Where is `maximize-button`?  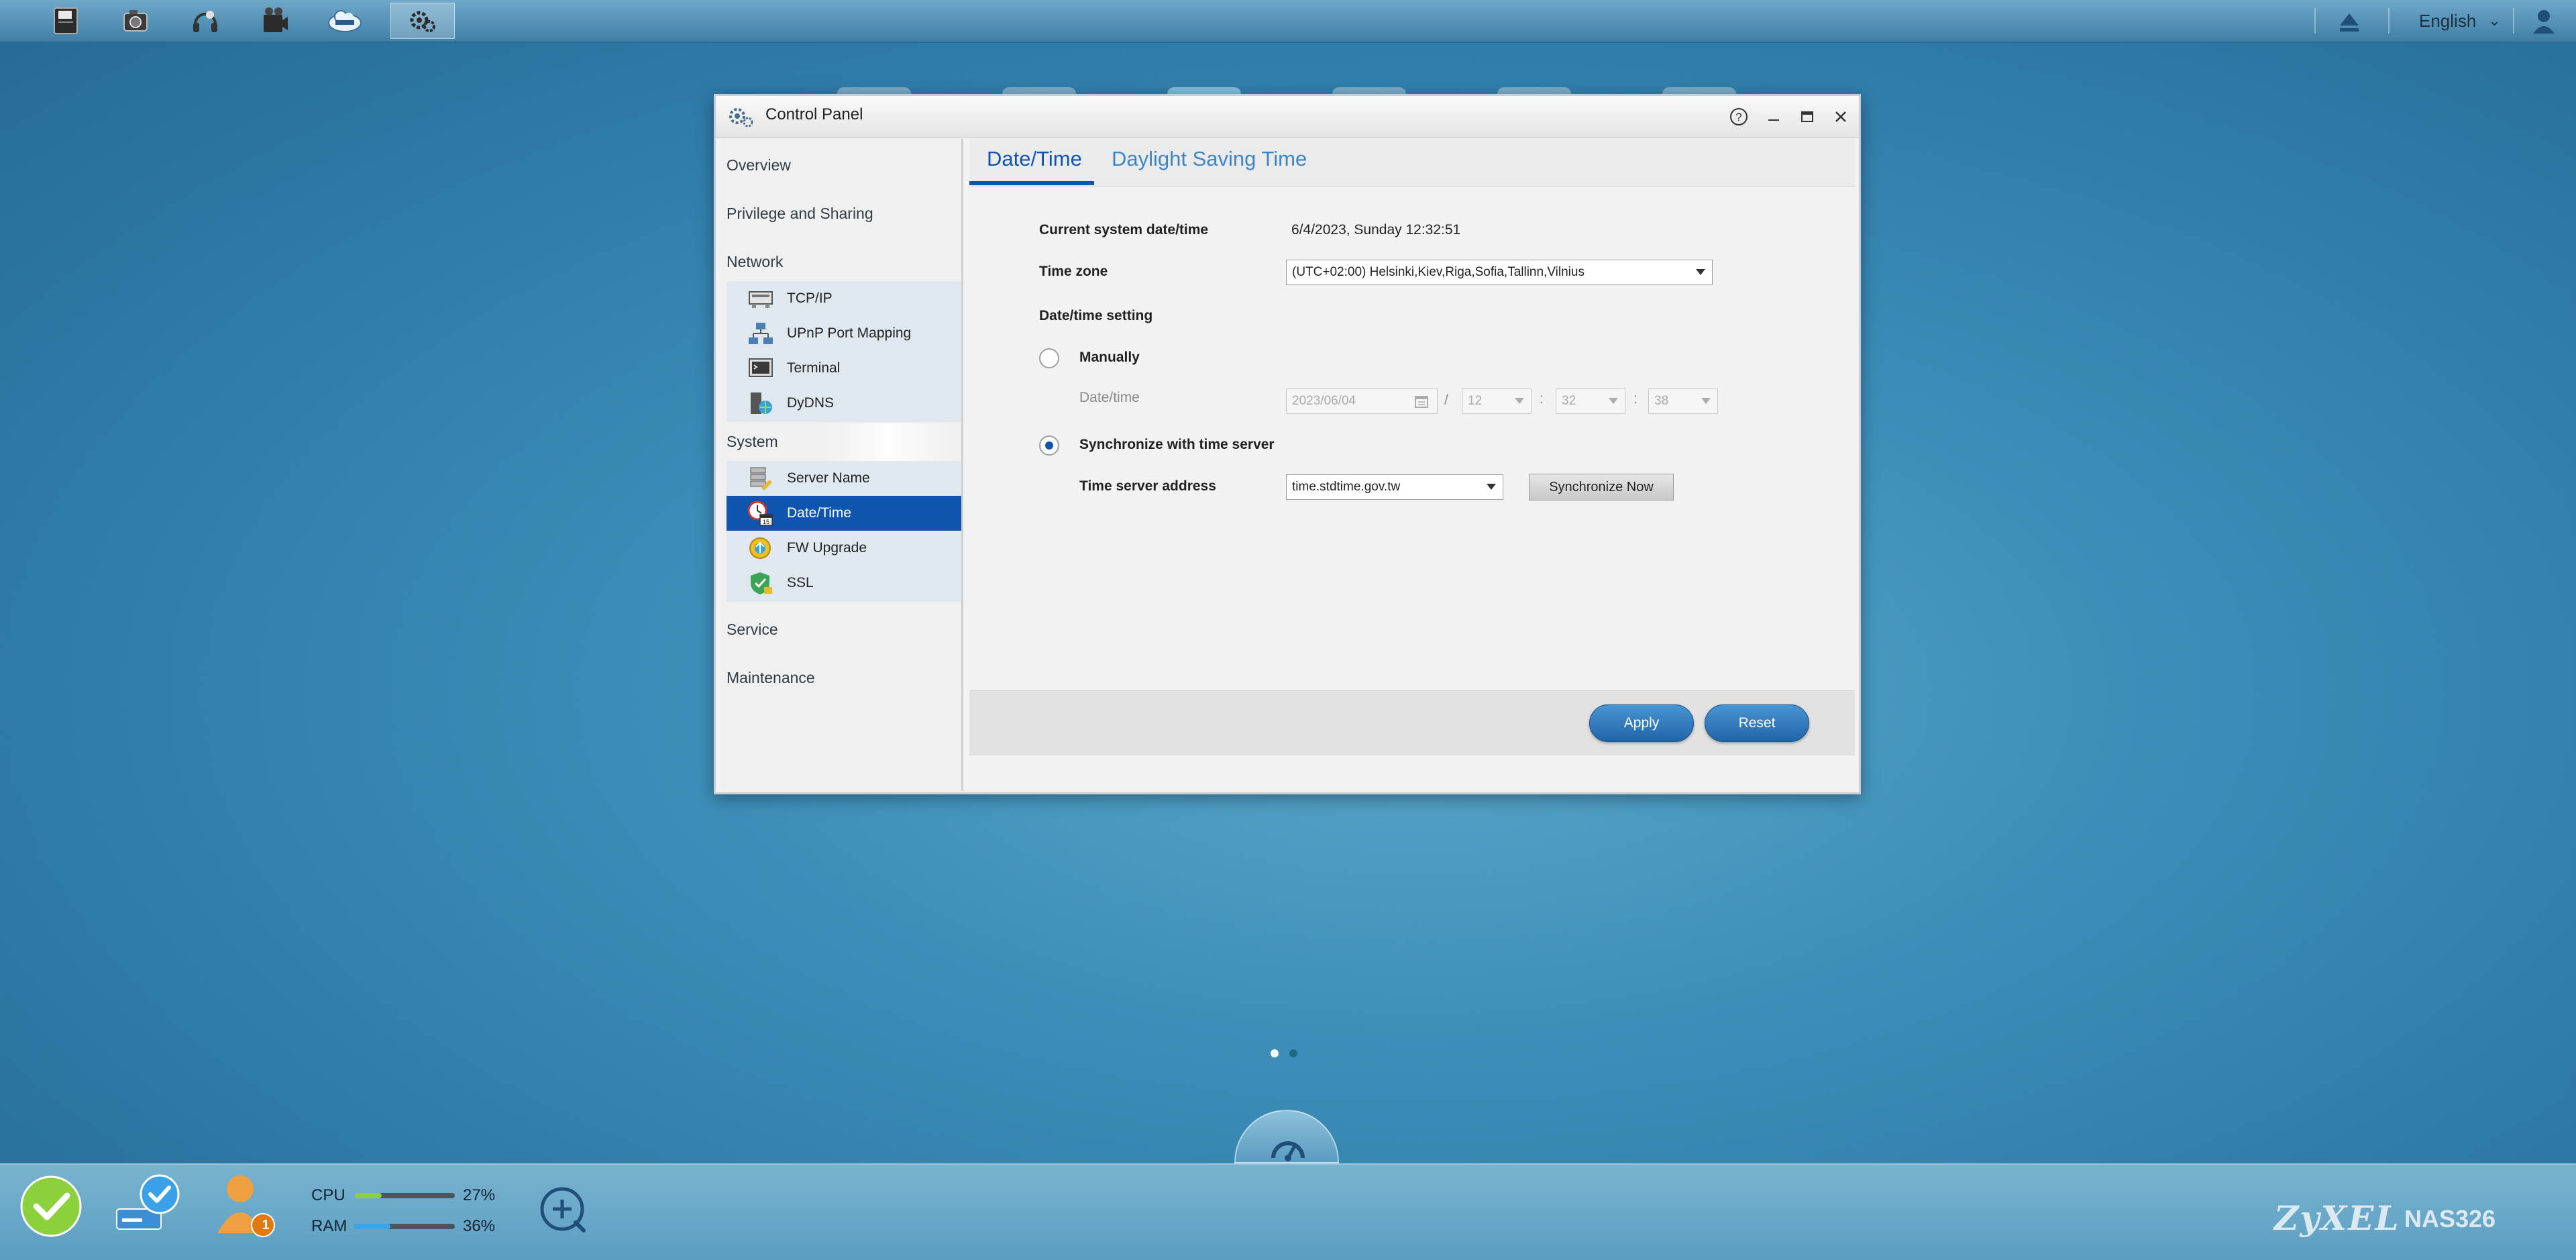
maximize-button is located at coordinates (1807, 117).